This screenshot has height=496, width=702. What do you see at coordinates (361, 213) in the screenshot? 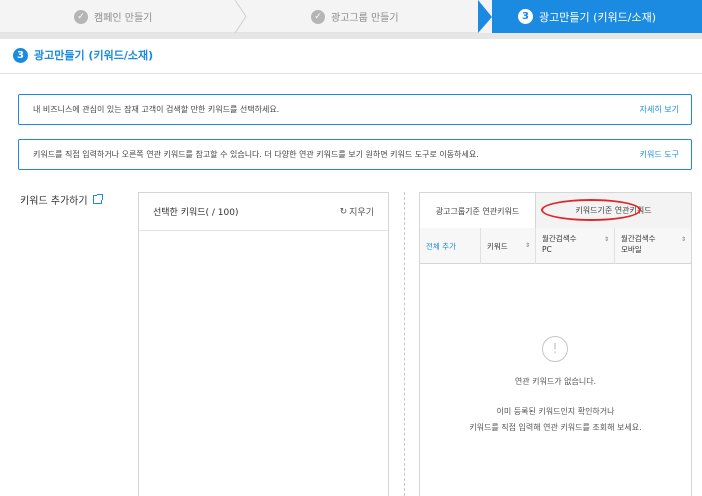
I see `clear-button-label: 지우기` at bounding box center [361, 213].